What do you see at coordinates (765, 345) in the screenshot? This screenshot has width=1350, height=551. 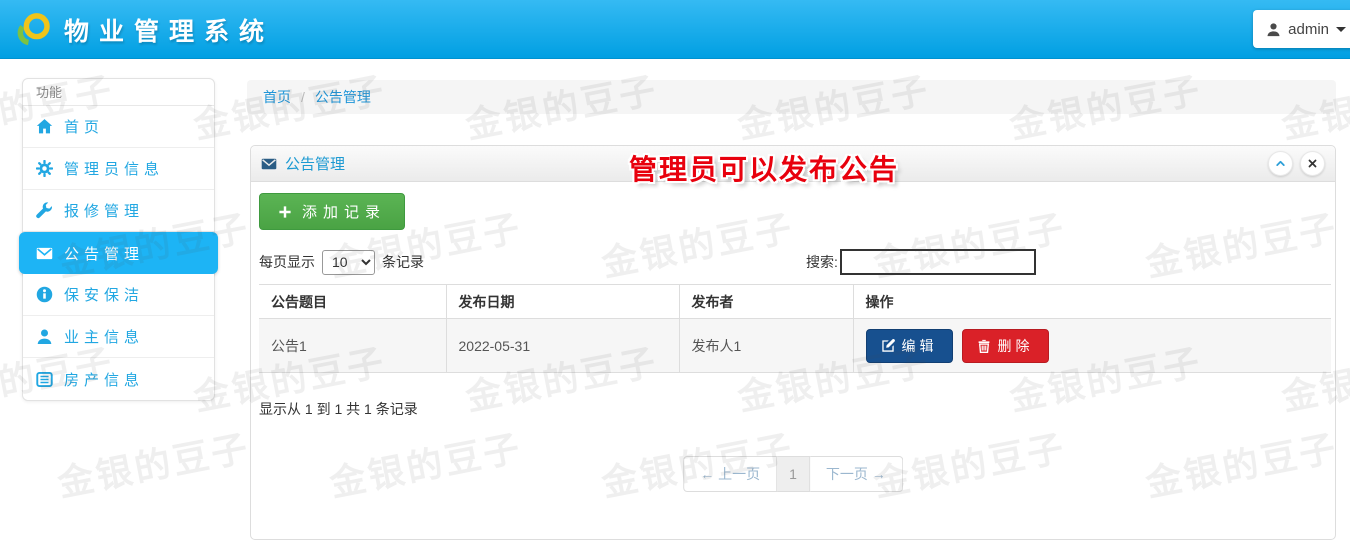 I see `cell-publisher: 发布人1` at bounding box center [765, 345].